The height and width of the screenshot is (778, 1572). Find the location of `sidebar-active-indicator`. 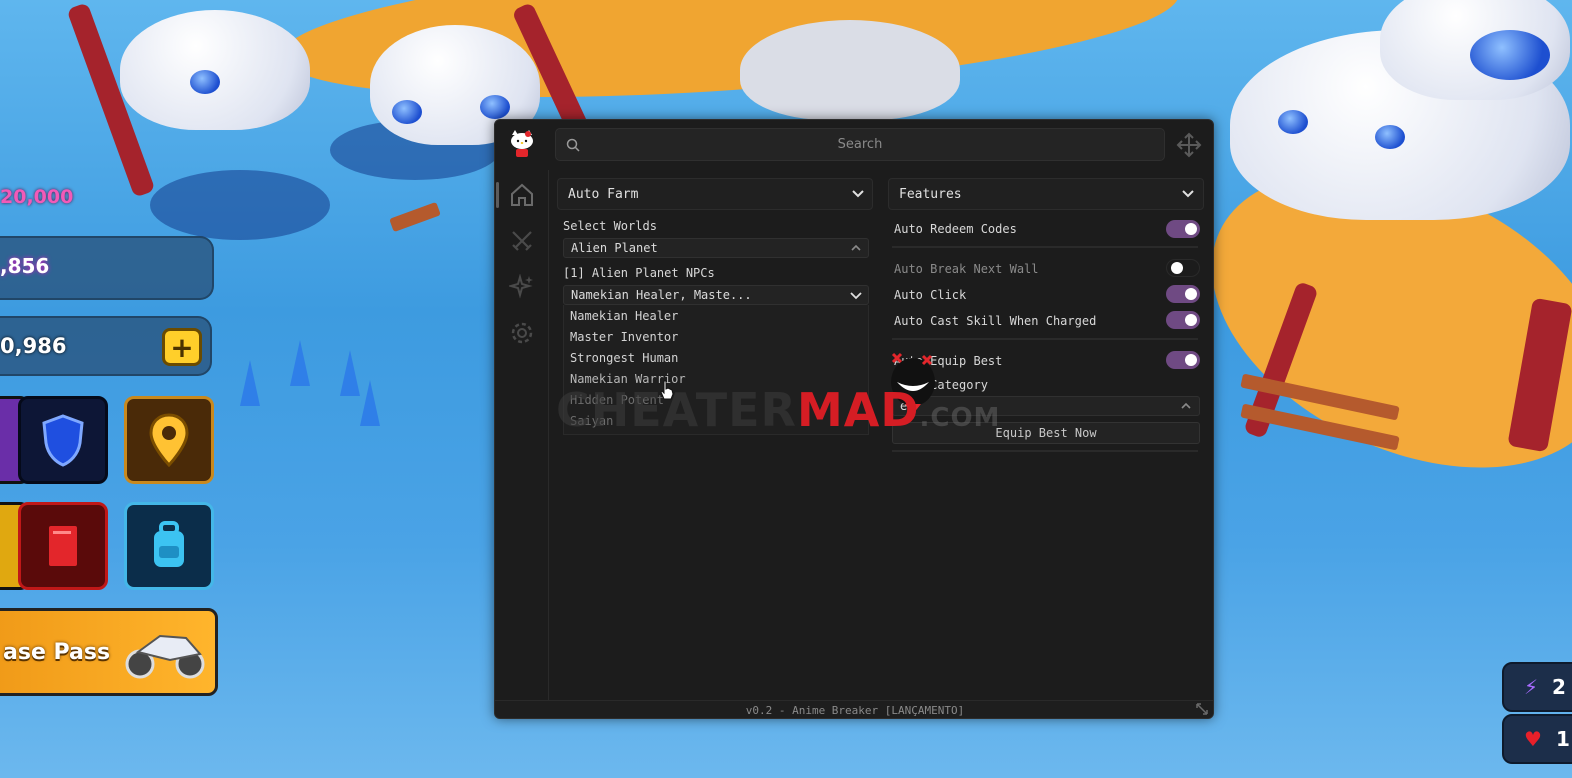

sidebar-active-indicator is located at coordinates (497, 195).